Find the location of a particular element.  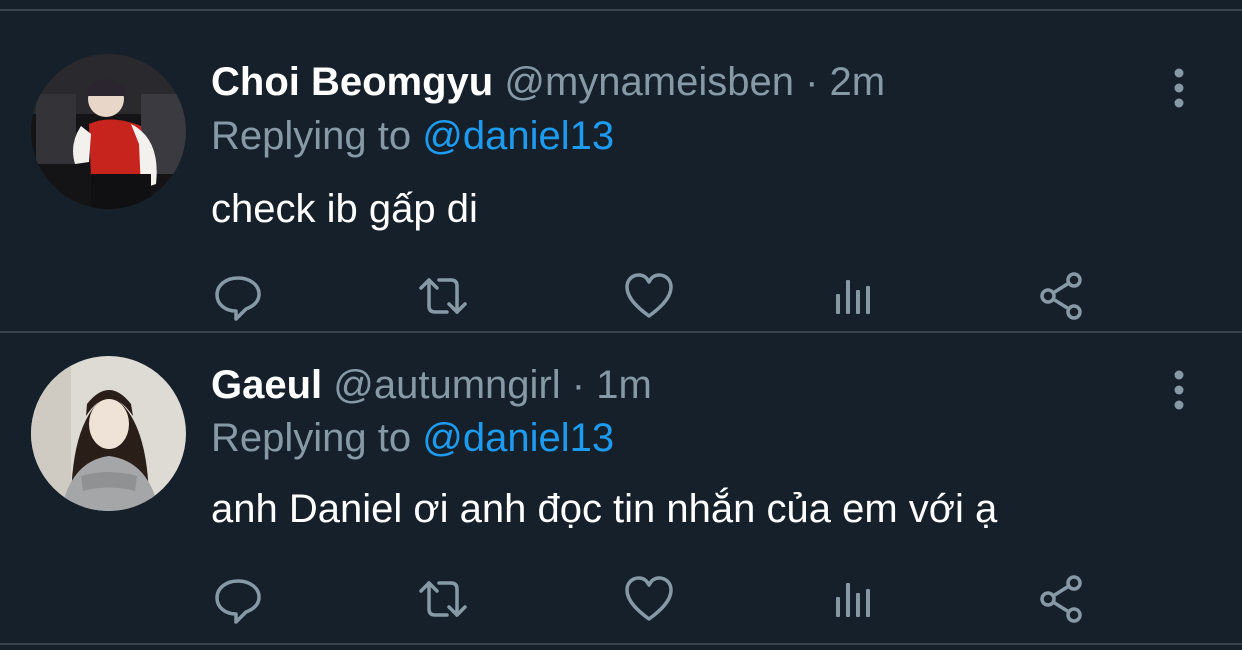

timestamp: 1m is located at coordinates (624, 385).